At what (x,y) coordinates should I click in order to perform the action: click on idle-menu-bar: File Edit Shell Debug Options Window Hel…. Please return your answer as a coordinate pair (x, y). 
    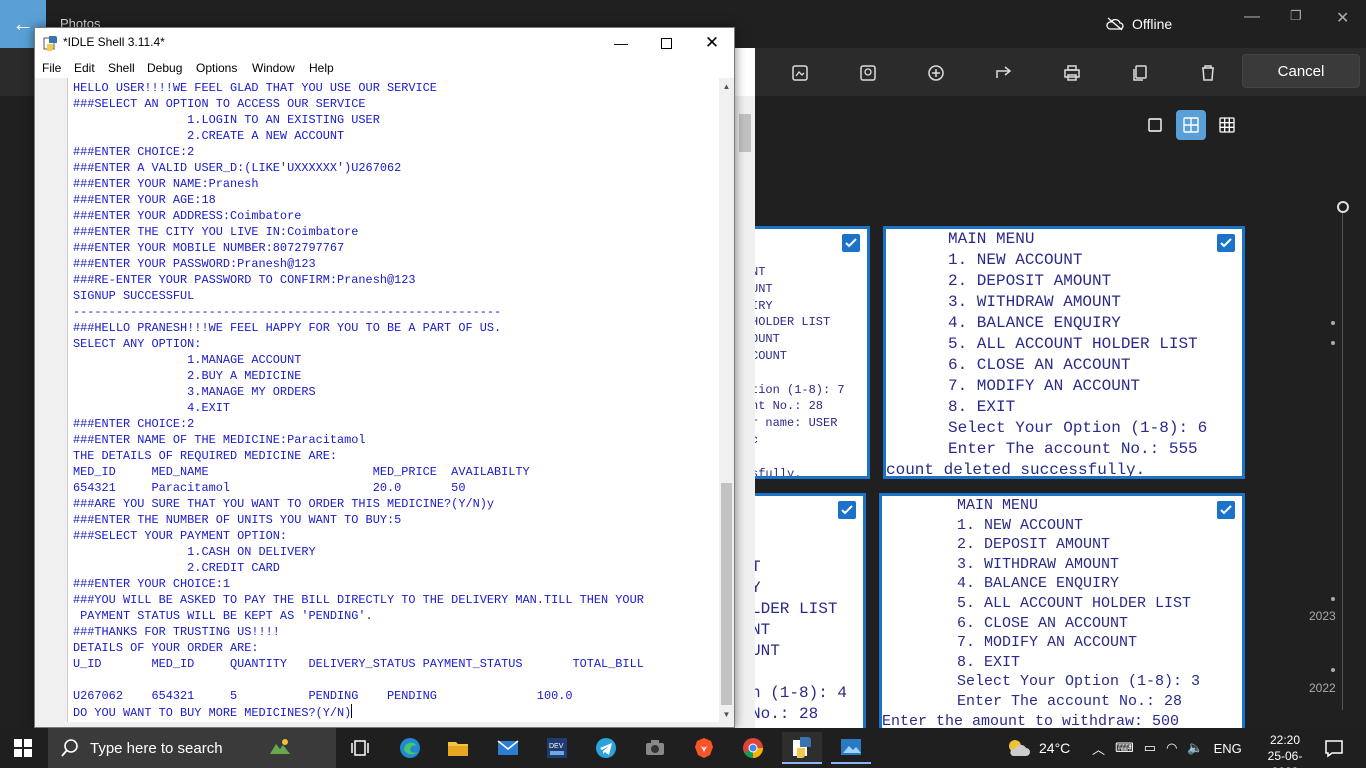
    Looking at the image, I should click on (384, 68).